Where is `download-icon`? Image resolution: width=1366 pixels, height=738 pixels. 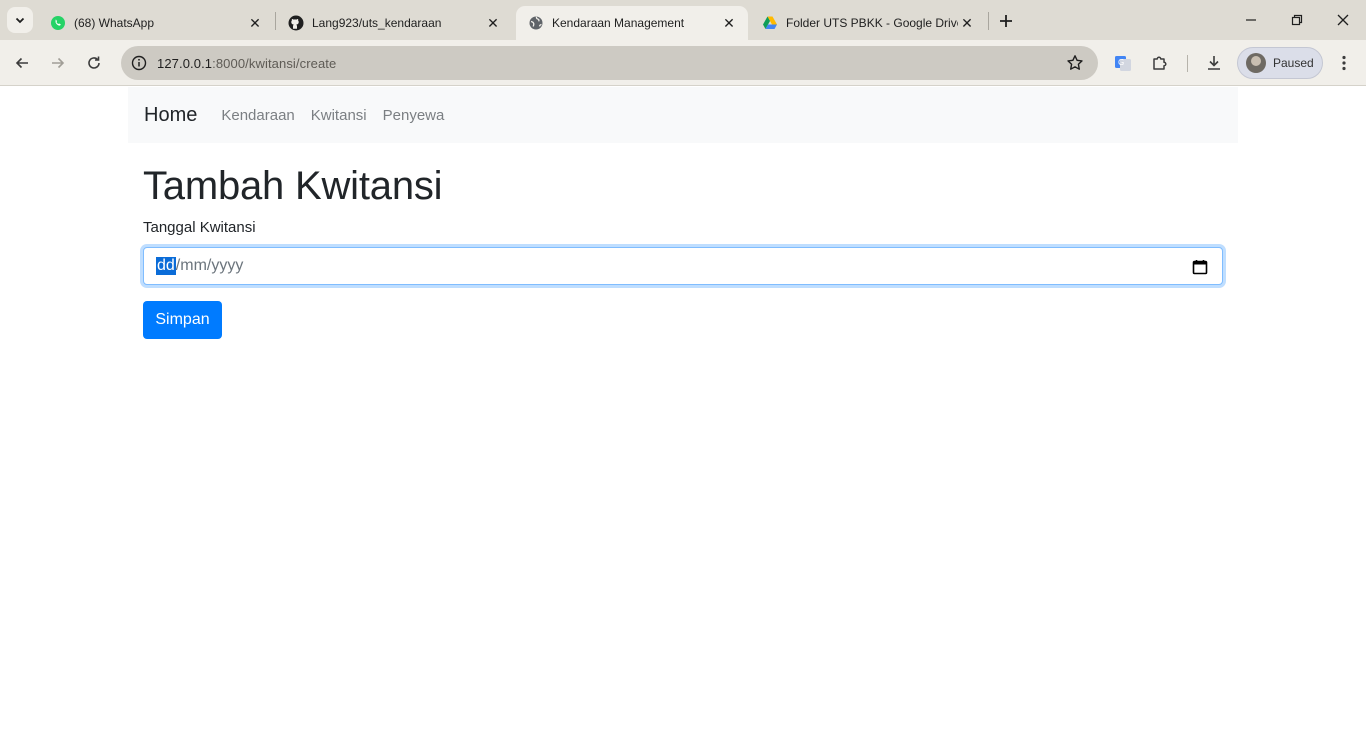 download-icon is located at coordinates (1214, 63).